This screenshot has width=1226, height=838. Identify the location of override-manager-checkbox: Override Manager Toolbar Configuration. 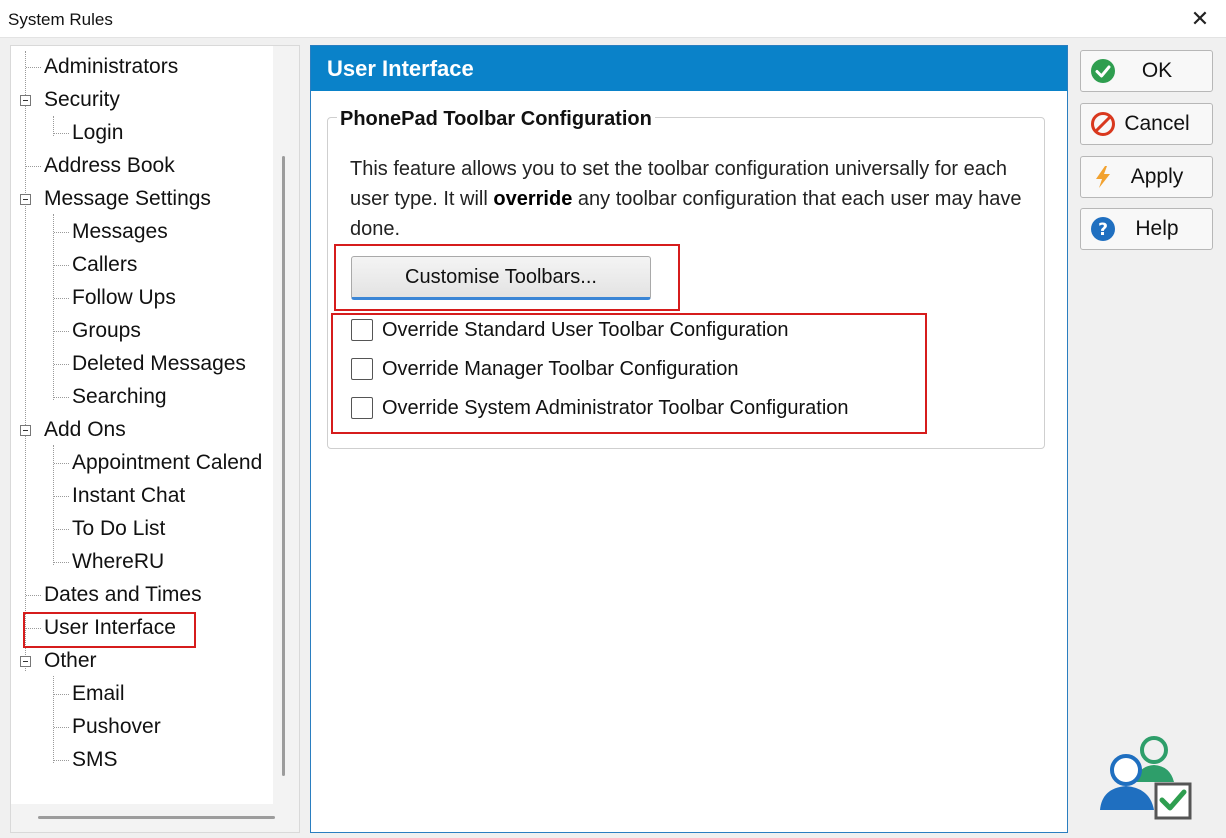
(545, 369).